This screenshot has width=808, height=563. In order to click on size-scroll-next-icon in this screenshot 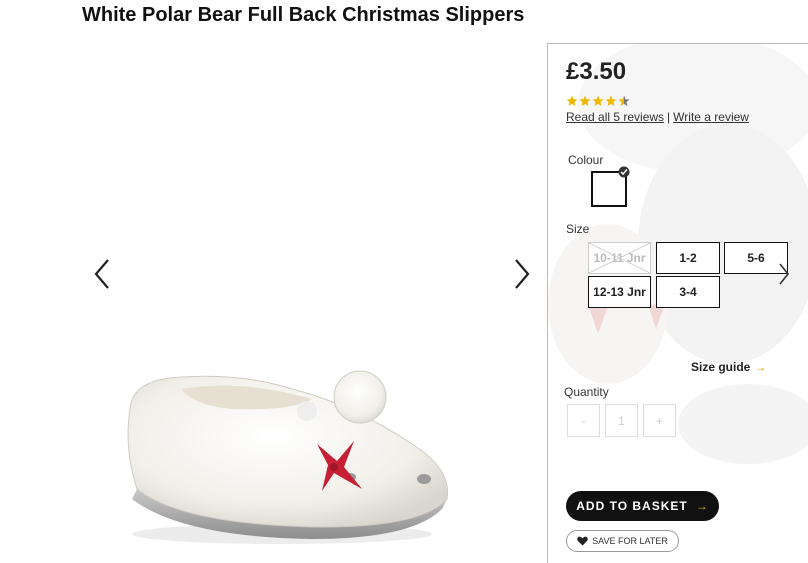, I will do `click(784, 274)`.